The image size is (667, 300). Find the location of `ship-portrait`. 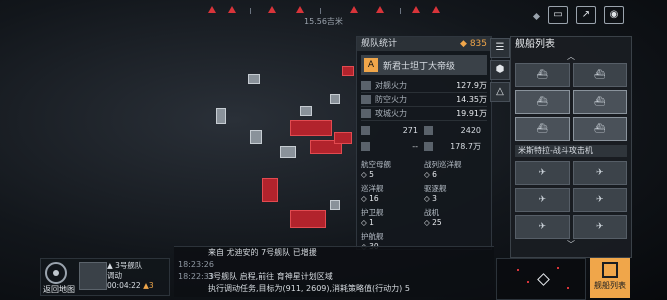

ship-portrait is located at coordinates (93, 276).